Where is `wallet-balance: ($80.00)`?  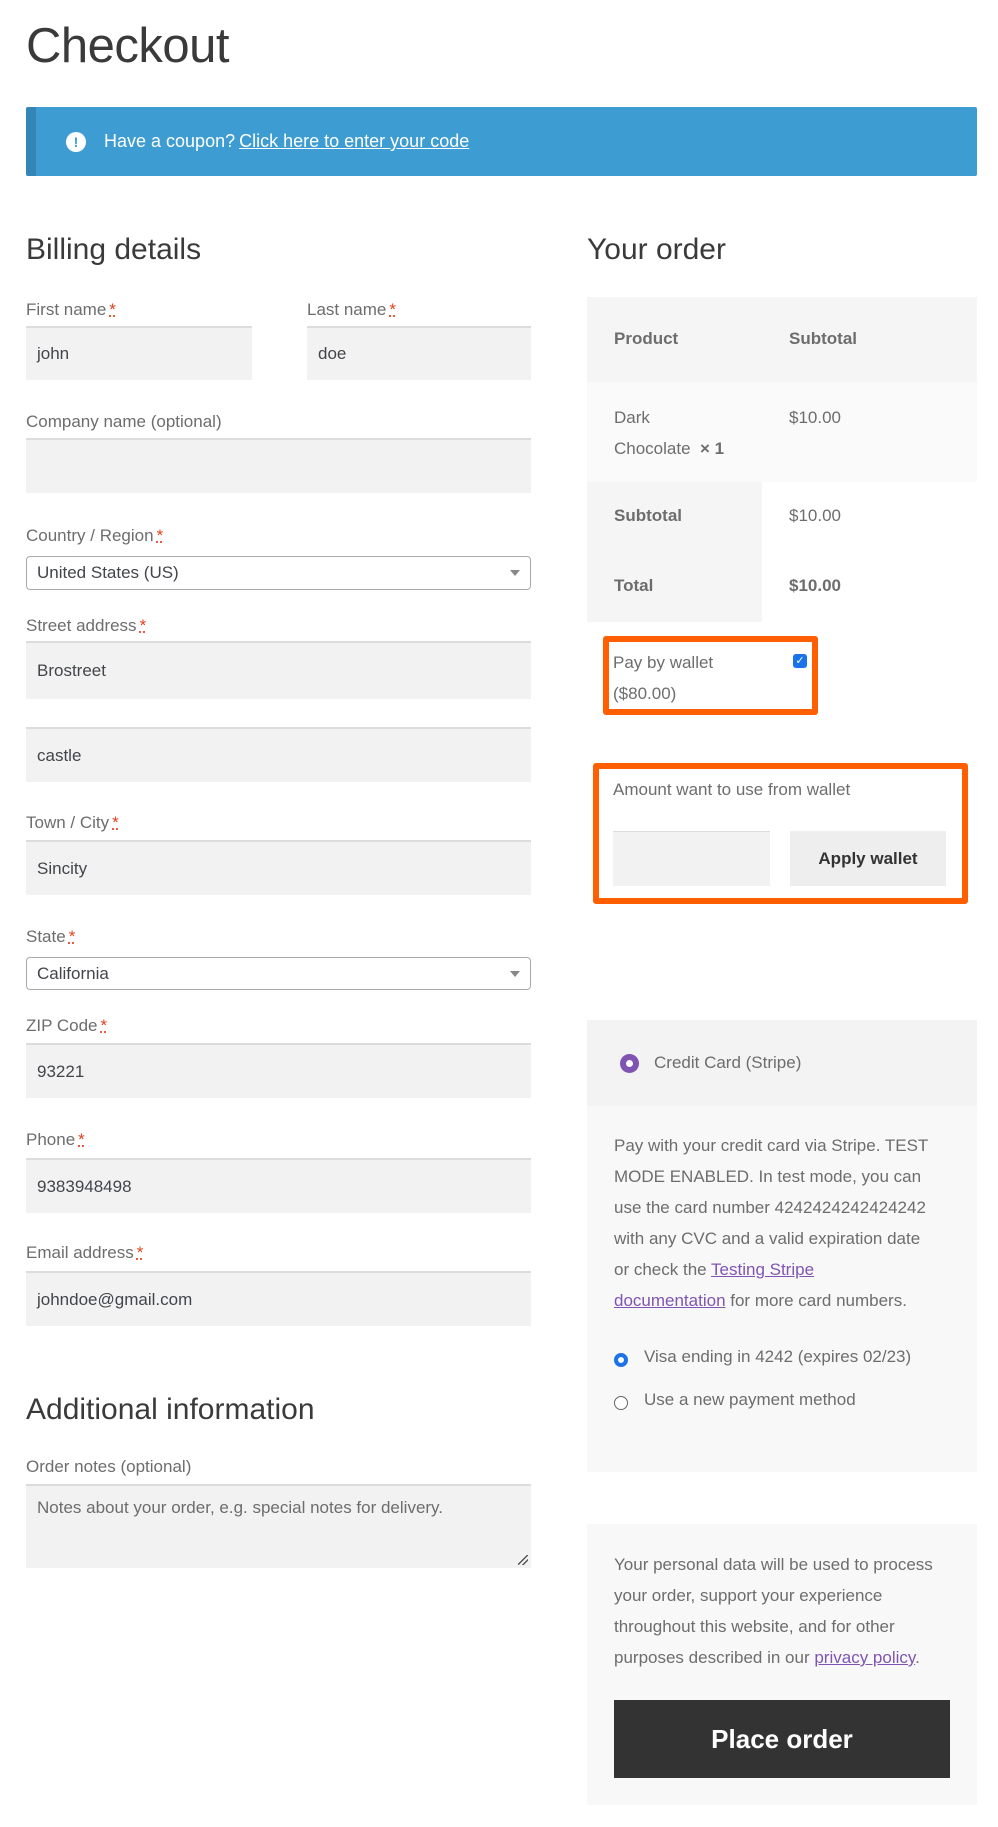 wallet-balance: ($80.00) is located at coordinates (645, 693).